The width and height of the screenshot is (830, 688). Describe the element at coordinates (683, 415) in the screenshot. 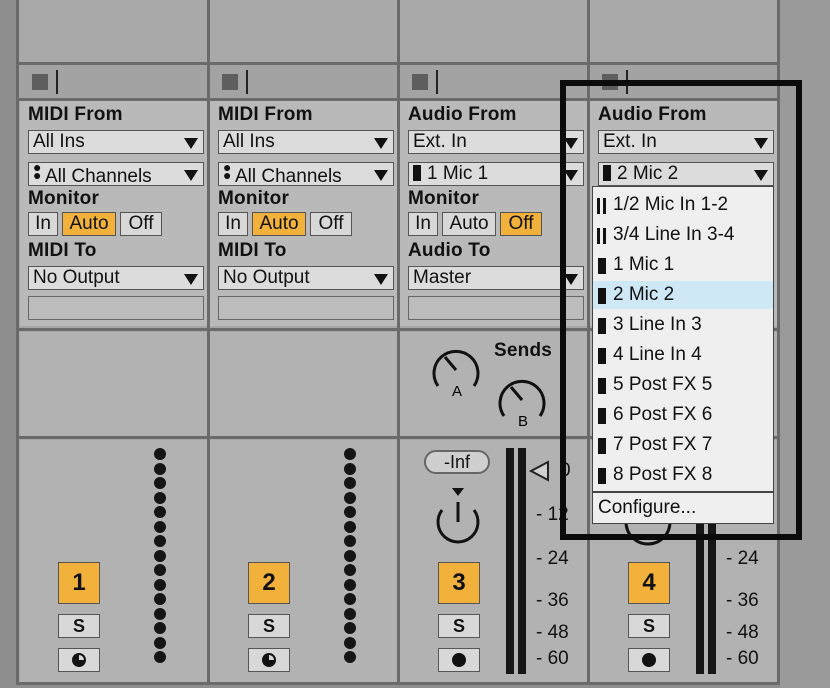

I see `menu-option: 6 Post FX 6` at that location.